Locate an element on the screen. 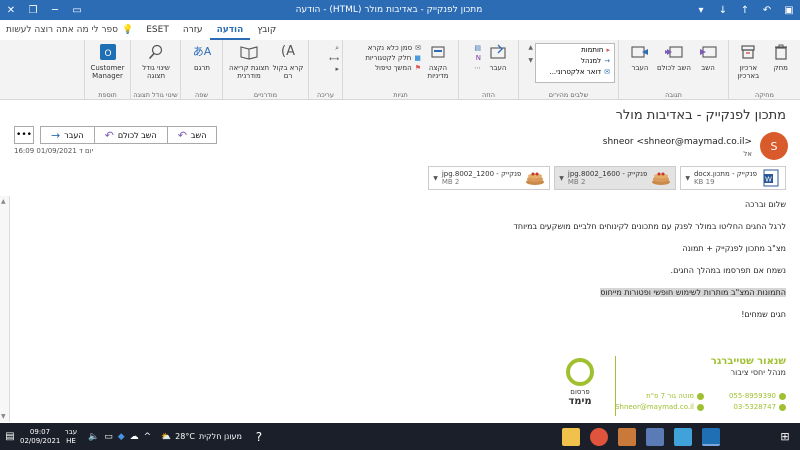 This screenshot has width=800, height=450. scroll-down-icon: ▼ is located at coordinates (3, 416).